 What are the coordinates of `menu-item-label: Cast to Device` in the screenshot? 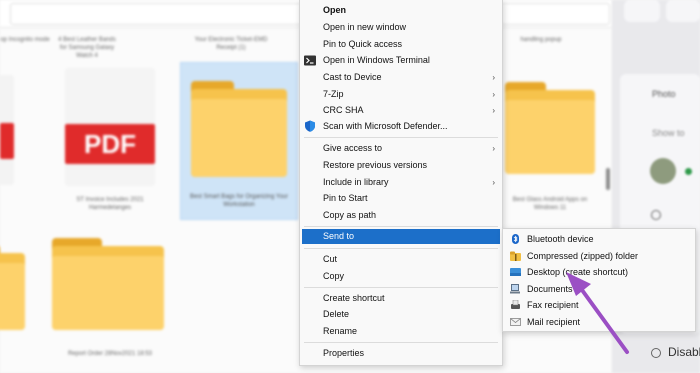 It's located at (352, 77).